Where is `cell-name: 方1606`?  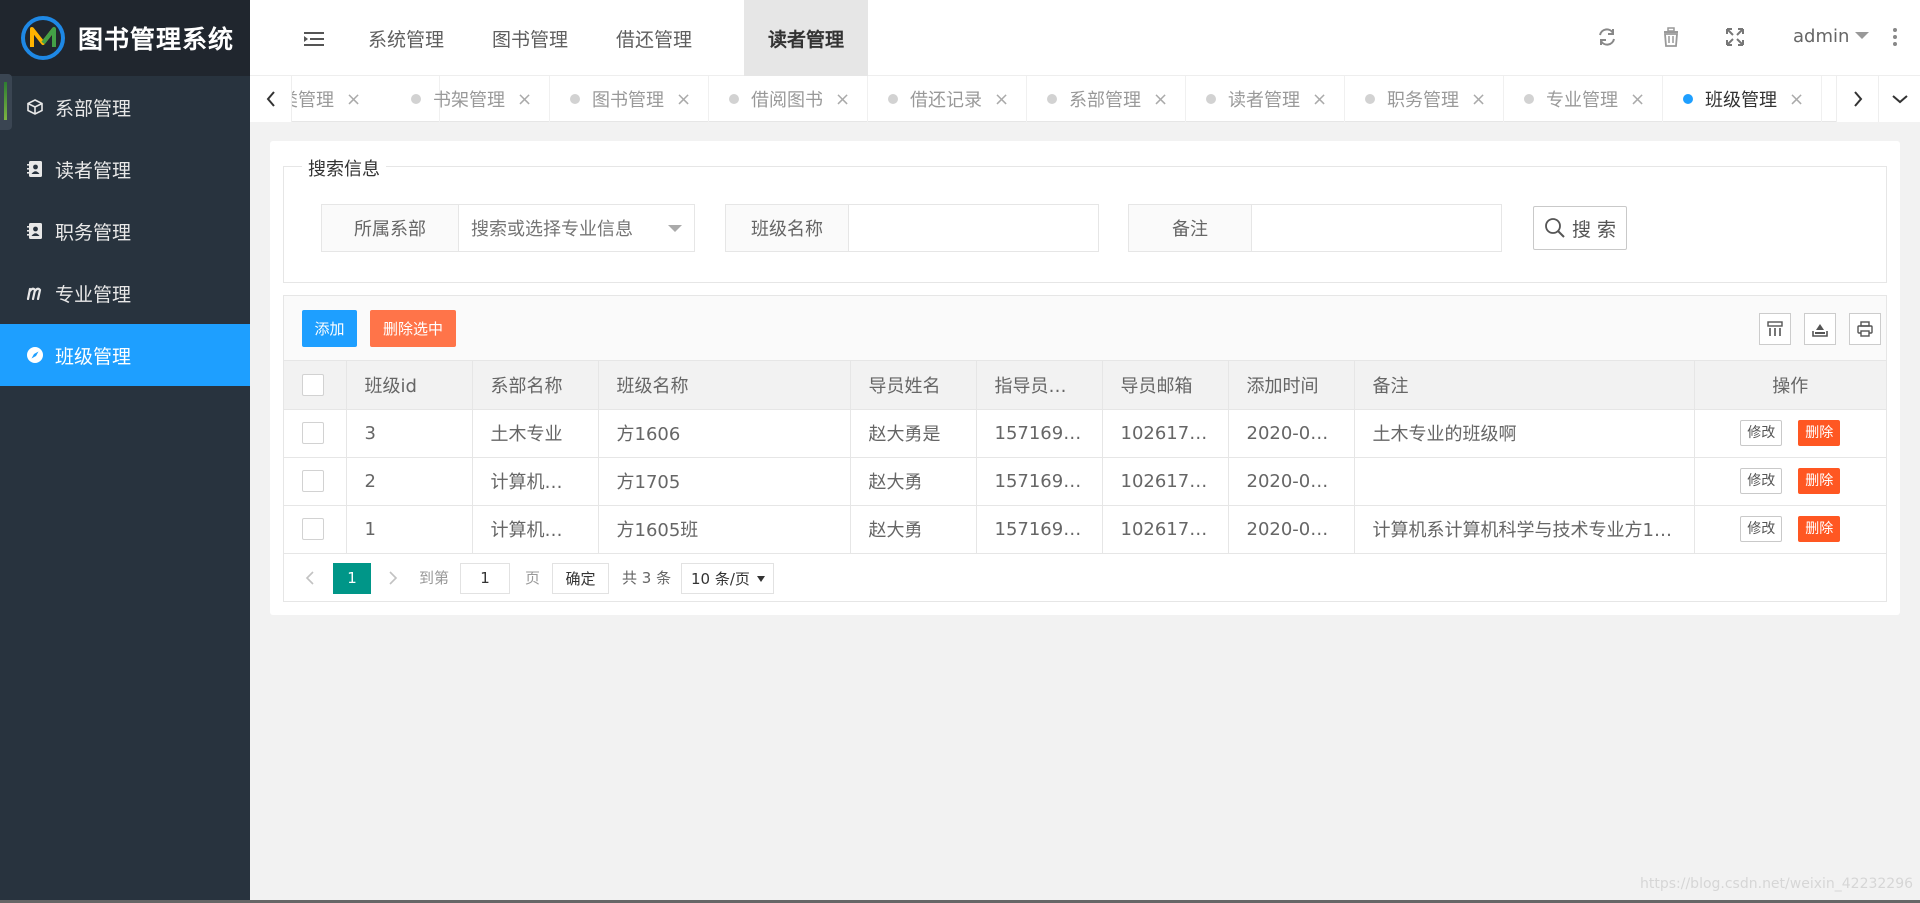
cell-name: 方1606 is located at coordinates (724, 433).